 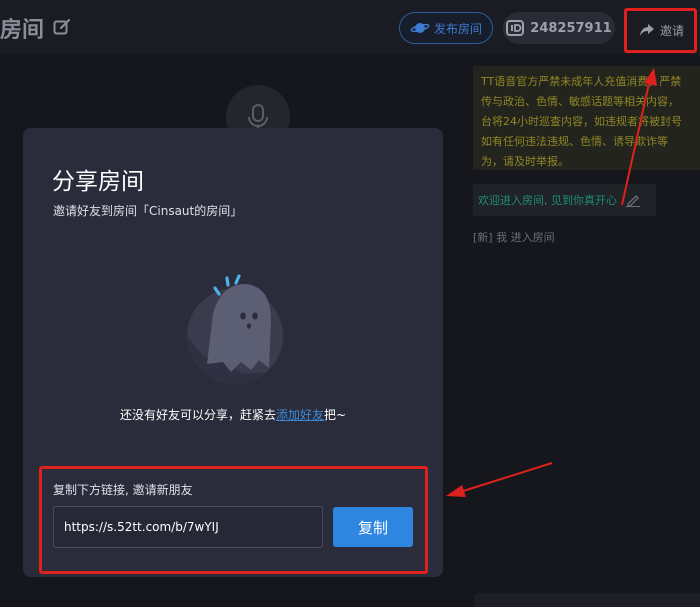 I want to click on welcome-text: 欢迎进入房间, 见到你真开心, so click(x=547, y=200).